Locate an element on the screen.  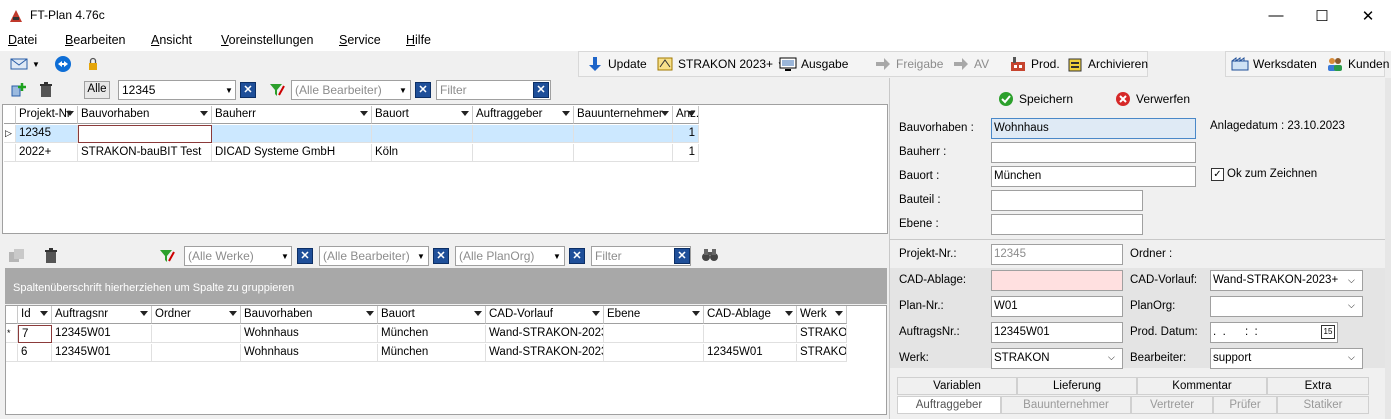
table-cell: STRAKON-bauBIT Test is located at coordinates (145, 153).